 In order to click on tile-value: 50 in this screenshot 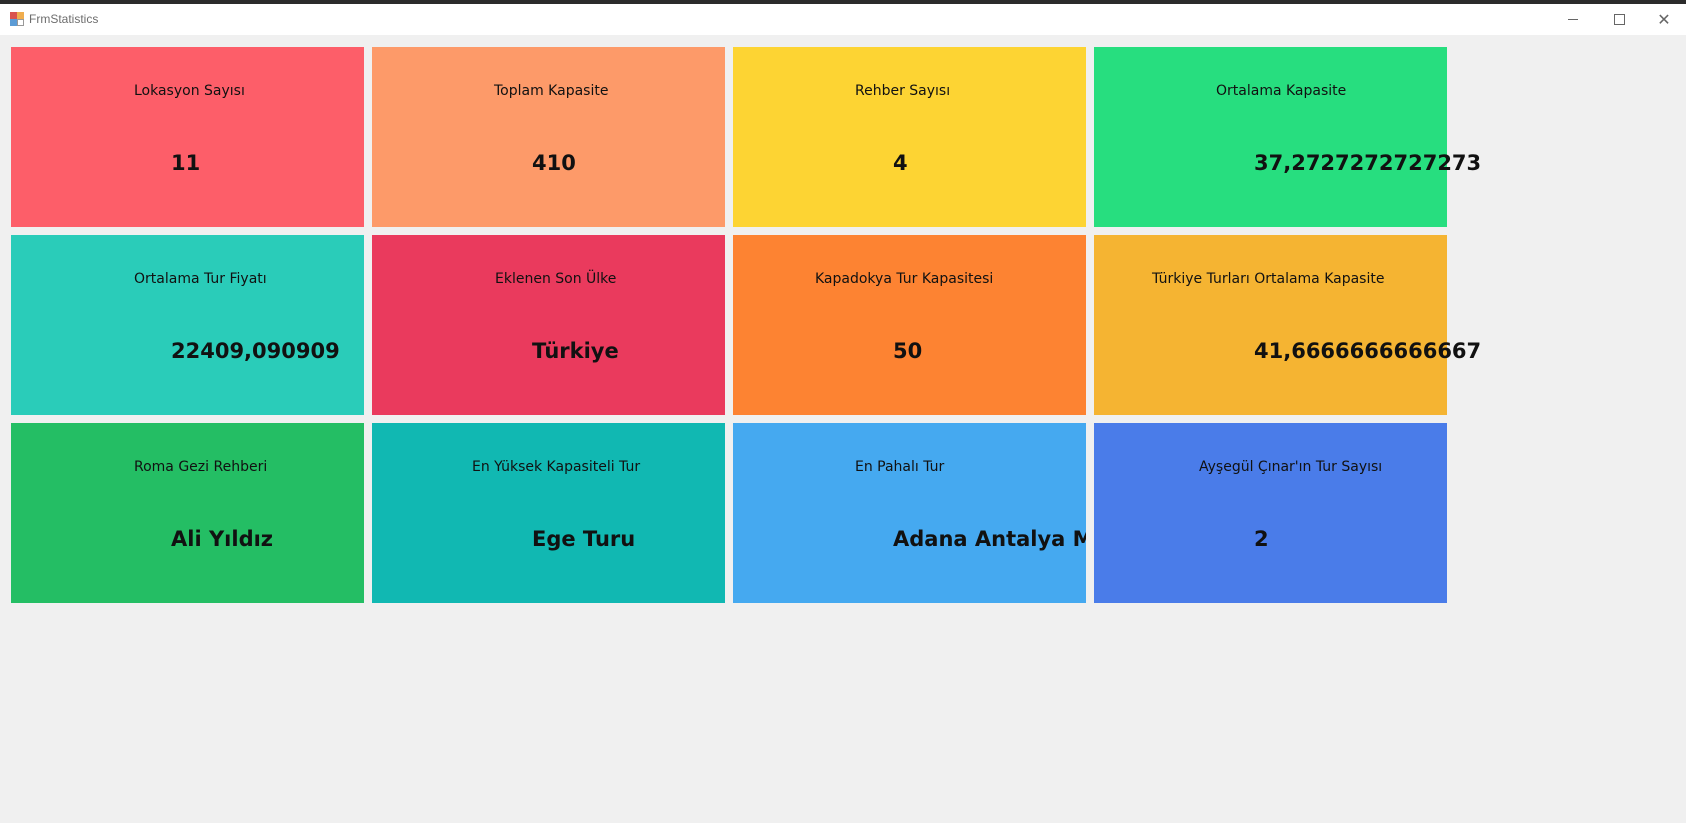, I will do `click(908, 351)`.